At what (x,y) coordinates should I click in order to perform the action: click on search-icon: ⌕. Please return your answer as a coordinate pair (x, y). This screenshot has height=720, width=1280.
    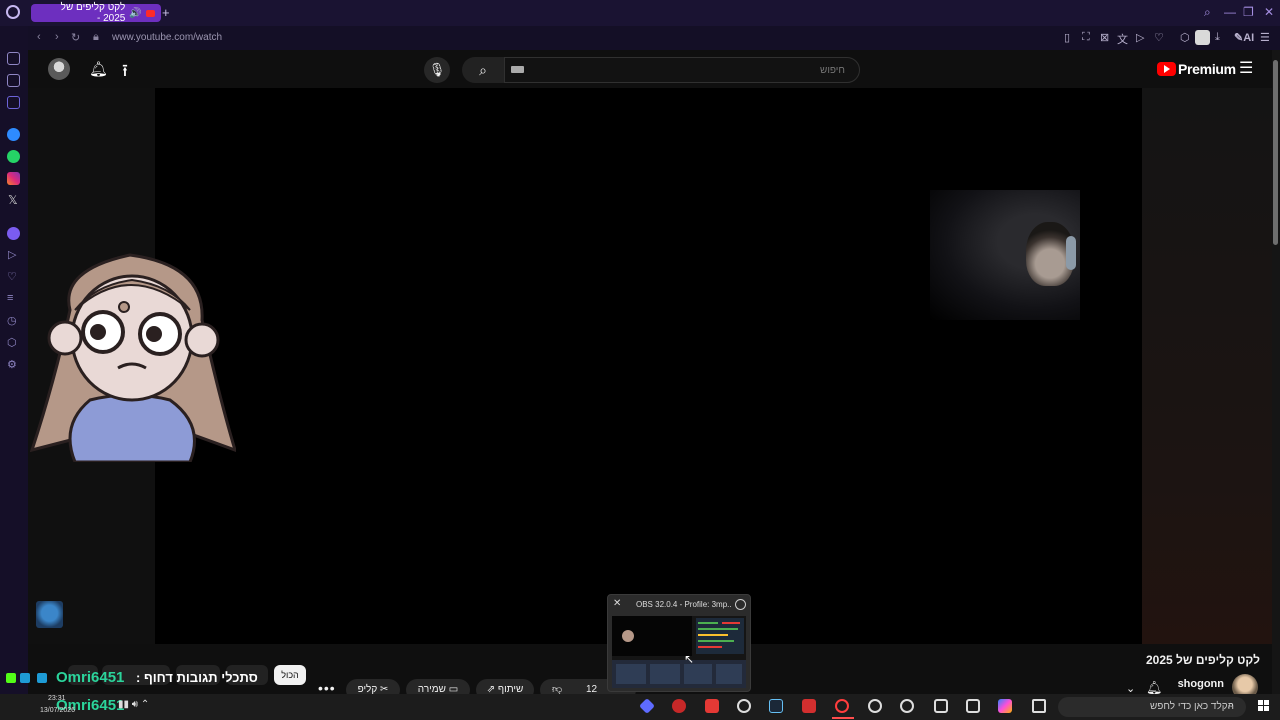
    Looking at the image, I should click on (483, 70).